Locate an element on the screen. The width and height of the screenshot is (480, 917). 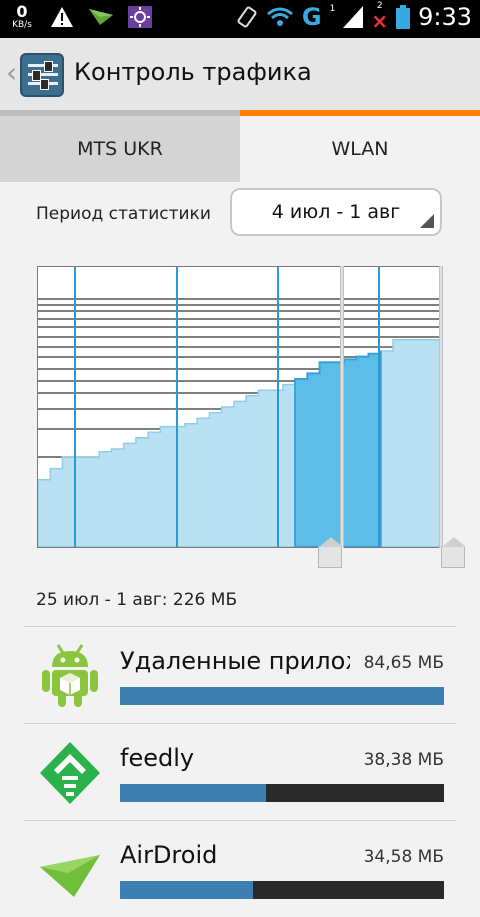
sim2-label: 2 is located at coordinates (379, 6).